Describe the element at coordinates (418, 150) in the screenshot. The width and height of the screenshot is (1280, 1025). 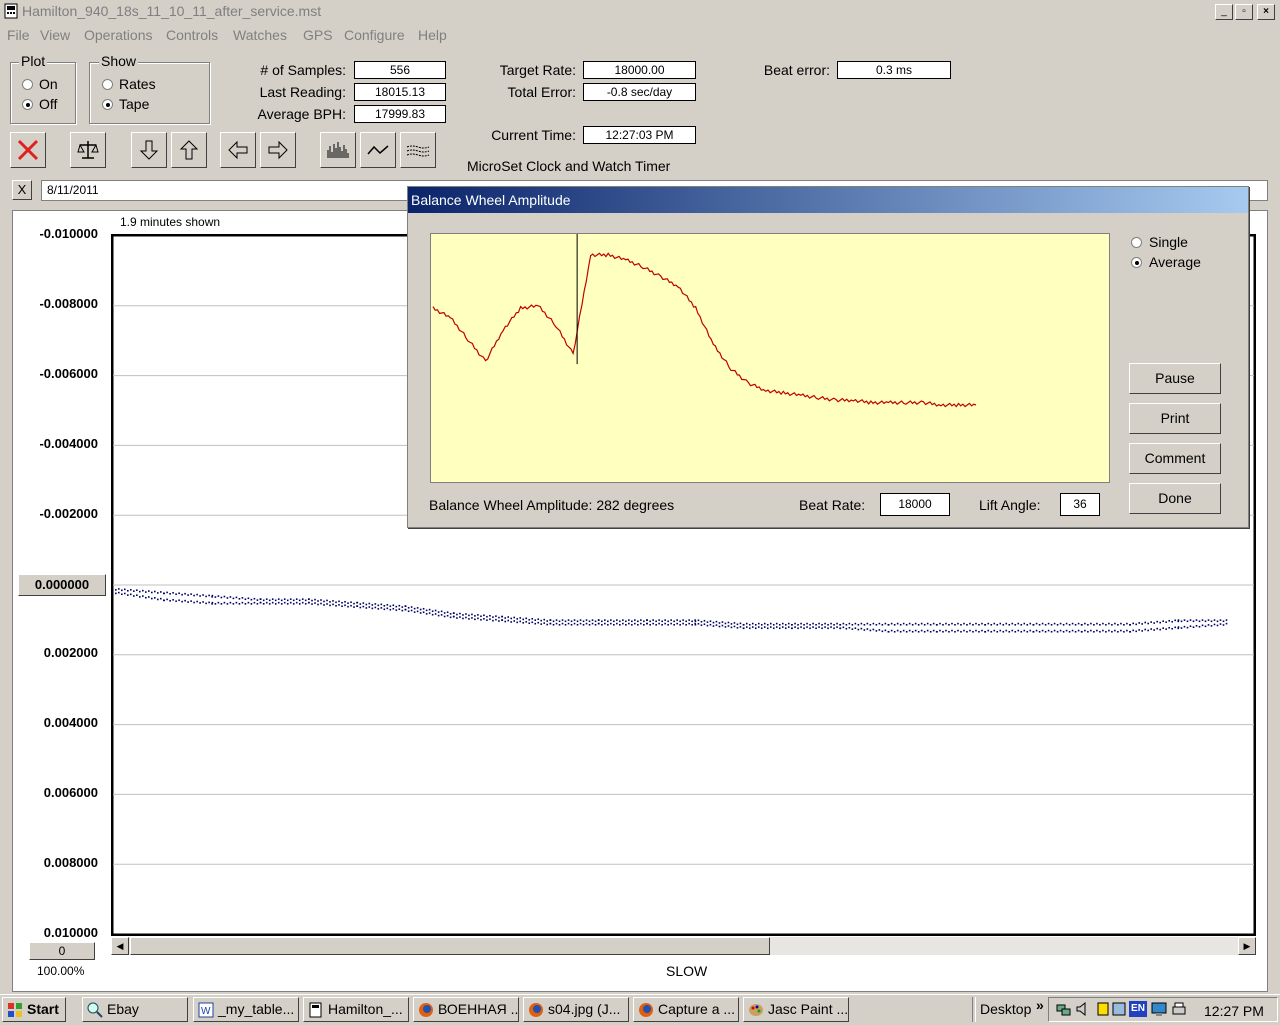
I see `tape-button` at that location.